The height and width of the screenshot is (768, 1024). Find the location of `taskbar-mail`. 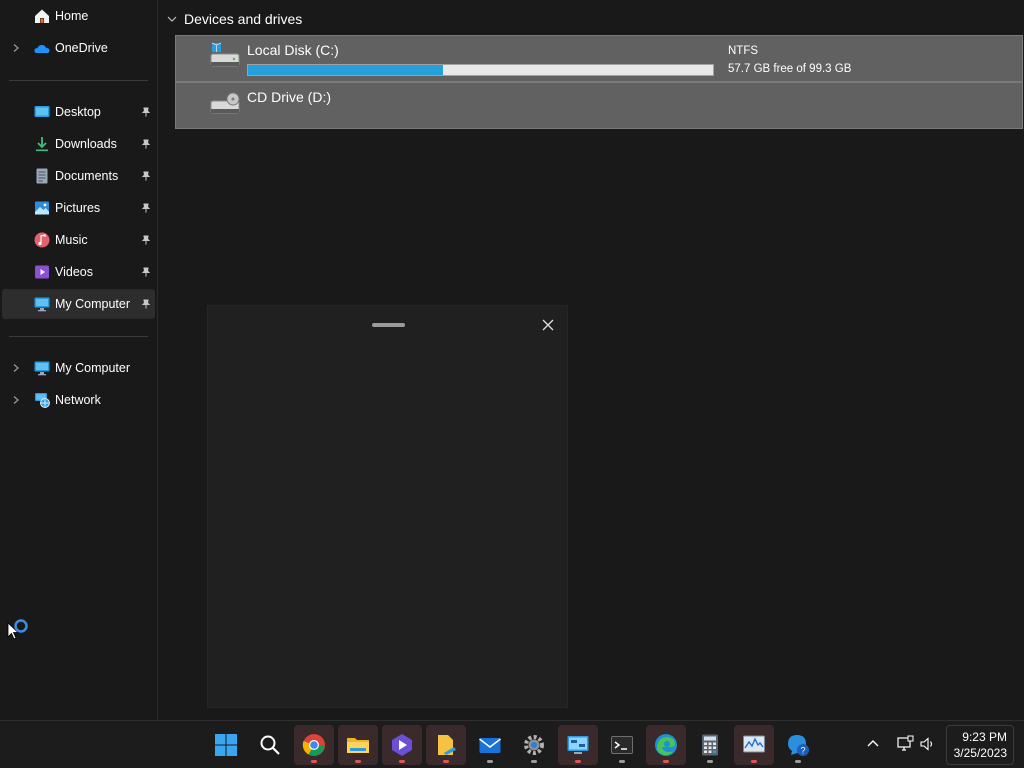

taskbar-mail is located at coordinates (490, 745).